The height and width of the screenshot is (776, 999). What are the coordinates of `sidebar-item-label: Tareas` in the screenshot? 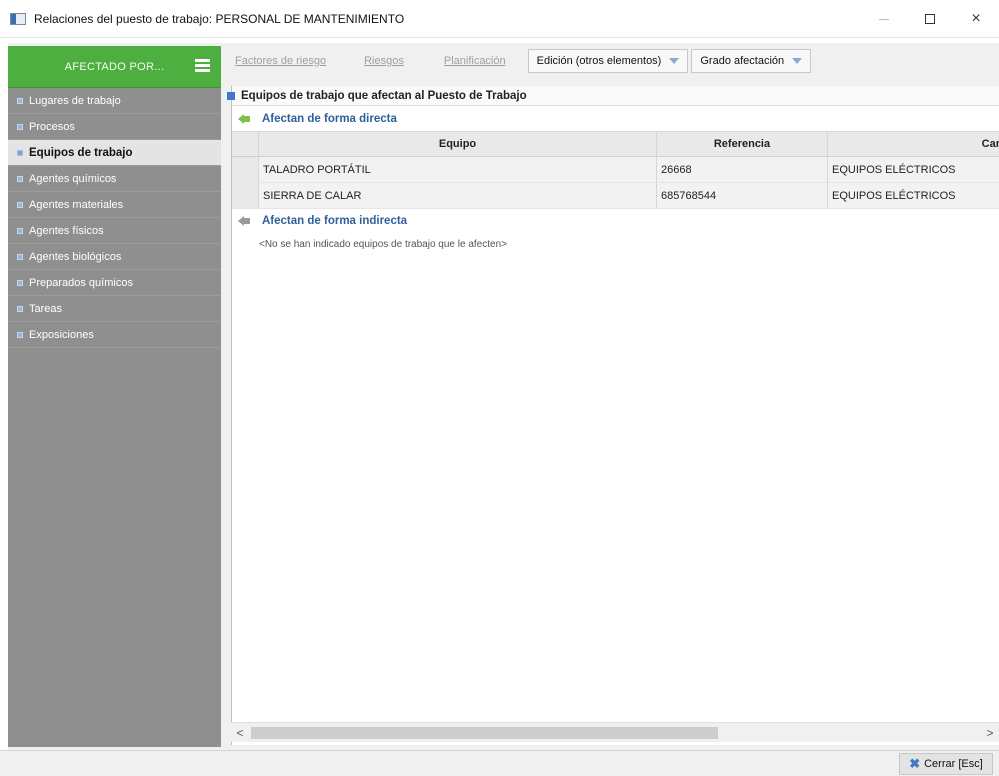 It's located at (46, 308).